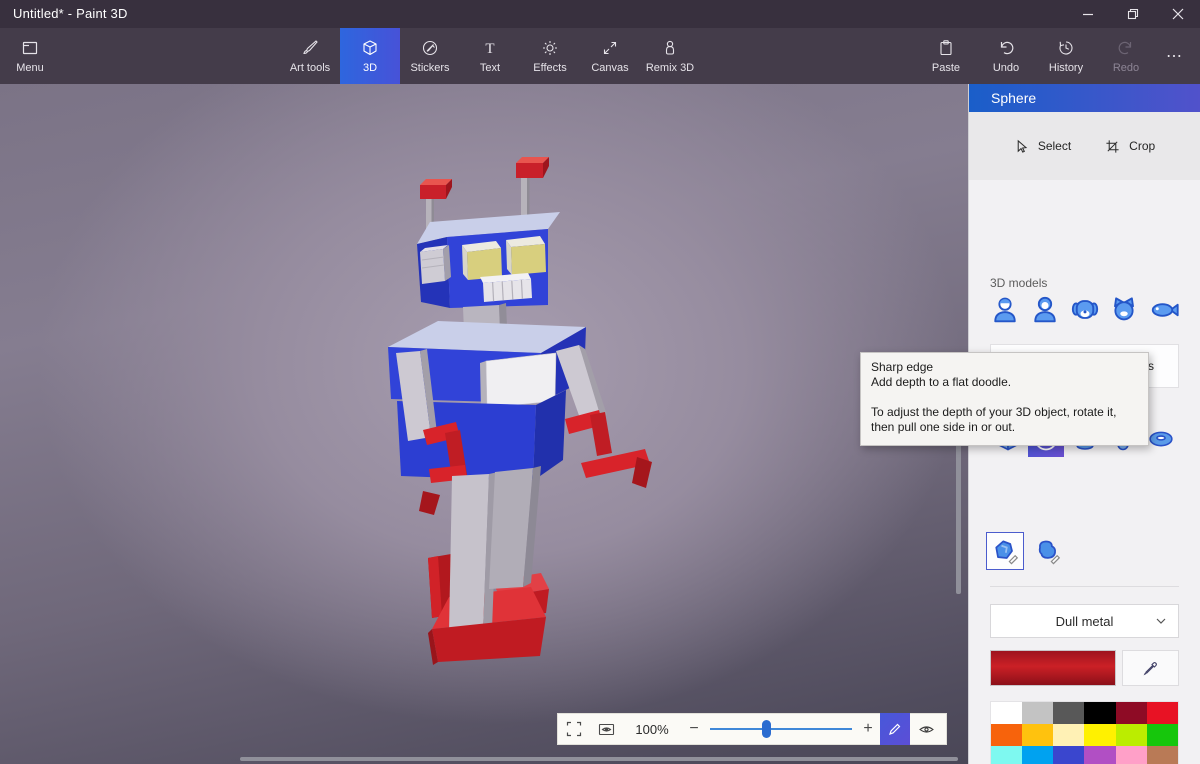 This screenshot has height=764, width=1200. What do you see at coordinates (370, 56) in the screenshot?
I see `tab-3d: 3D` at bounding box center [370, 56].